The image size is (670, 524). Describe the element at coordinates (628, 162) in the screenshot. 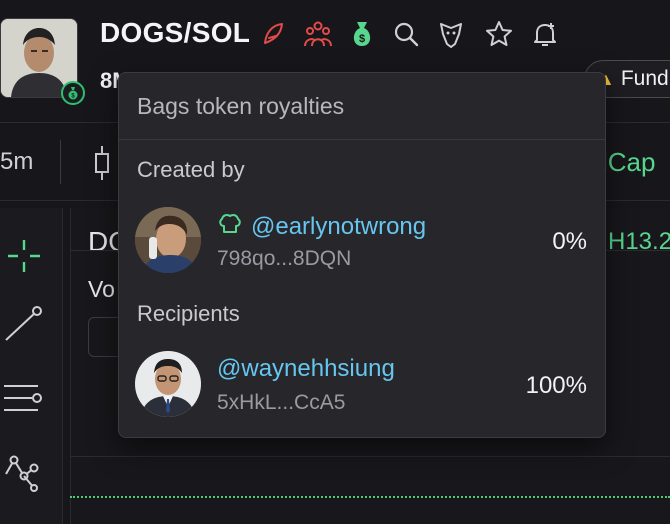

I see `marketcap-toggle: lCap` at that location.